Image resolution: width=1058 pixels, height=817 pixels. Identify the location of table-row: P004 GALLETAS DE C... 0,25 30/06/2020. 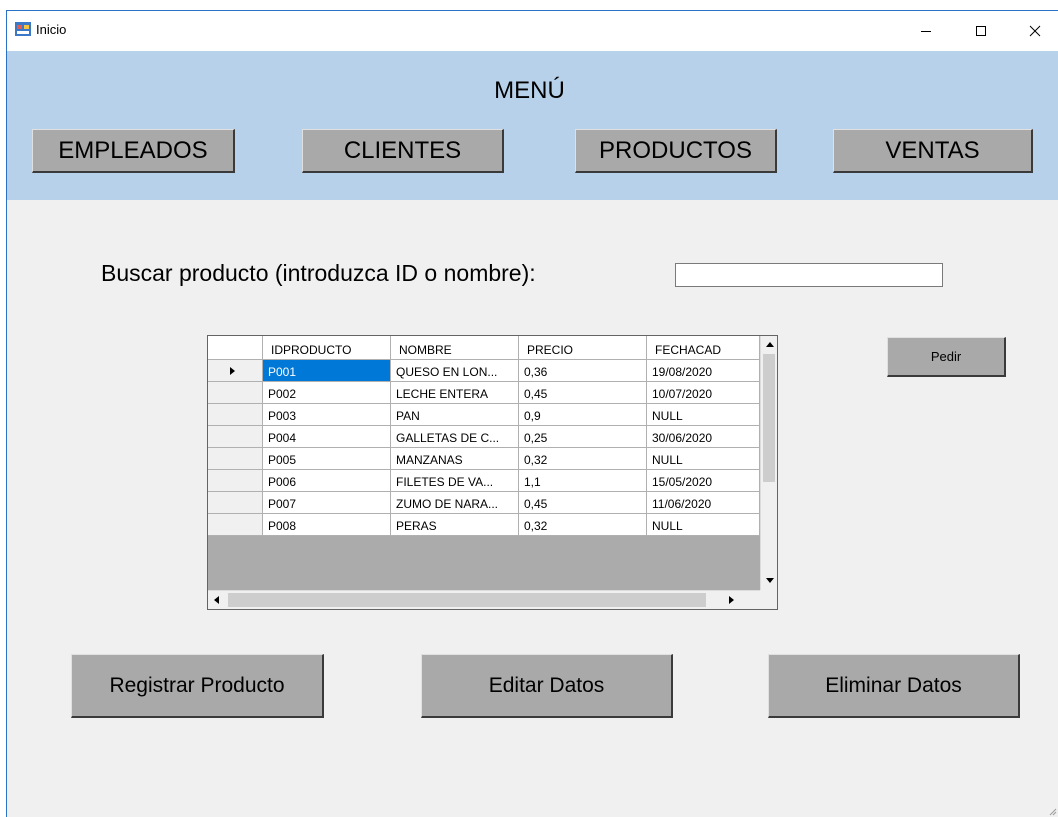
(484, 437).